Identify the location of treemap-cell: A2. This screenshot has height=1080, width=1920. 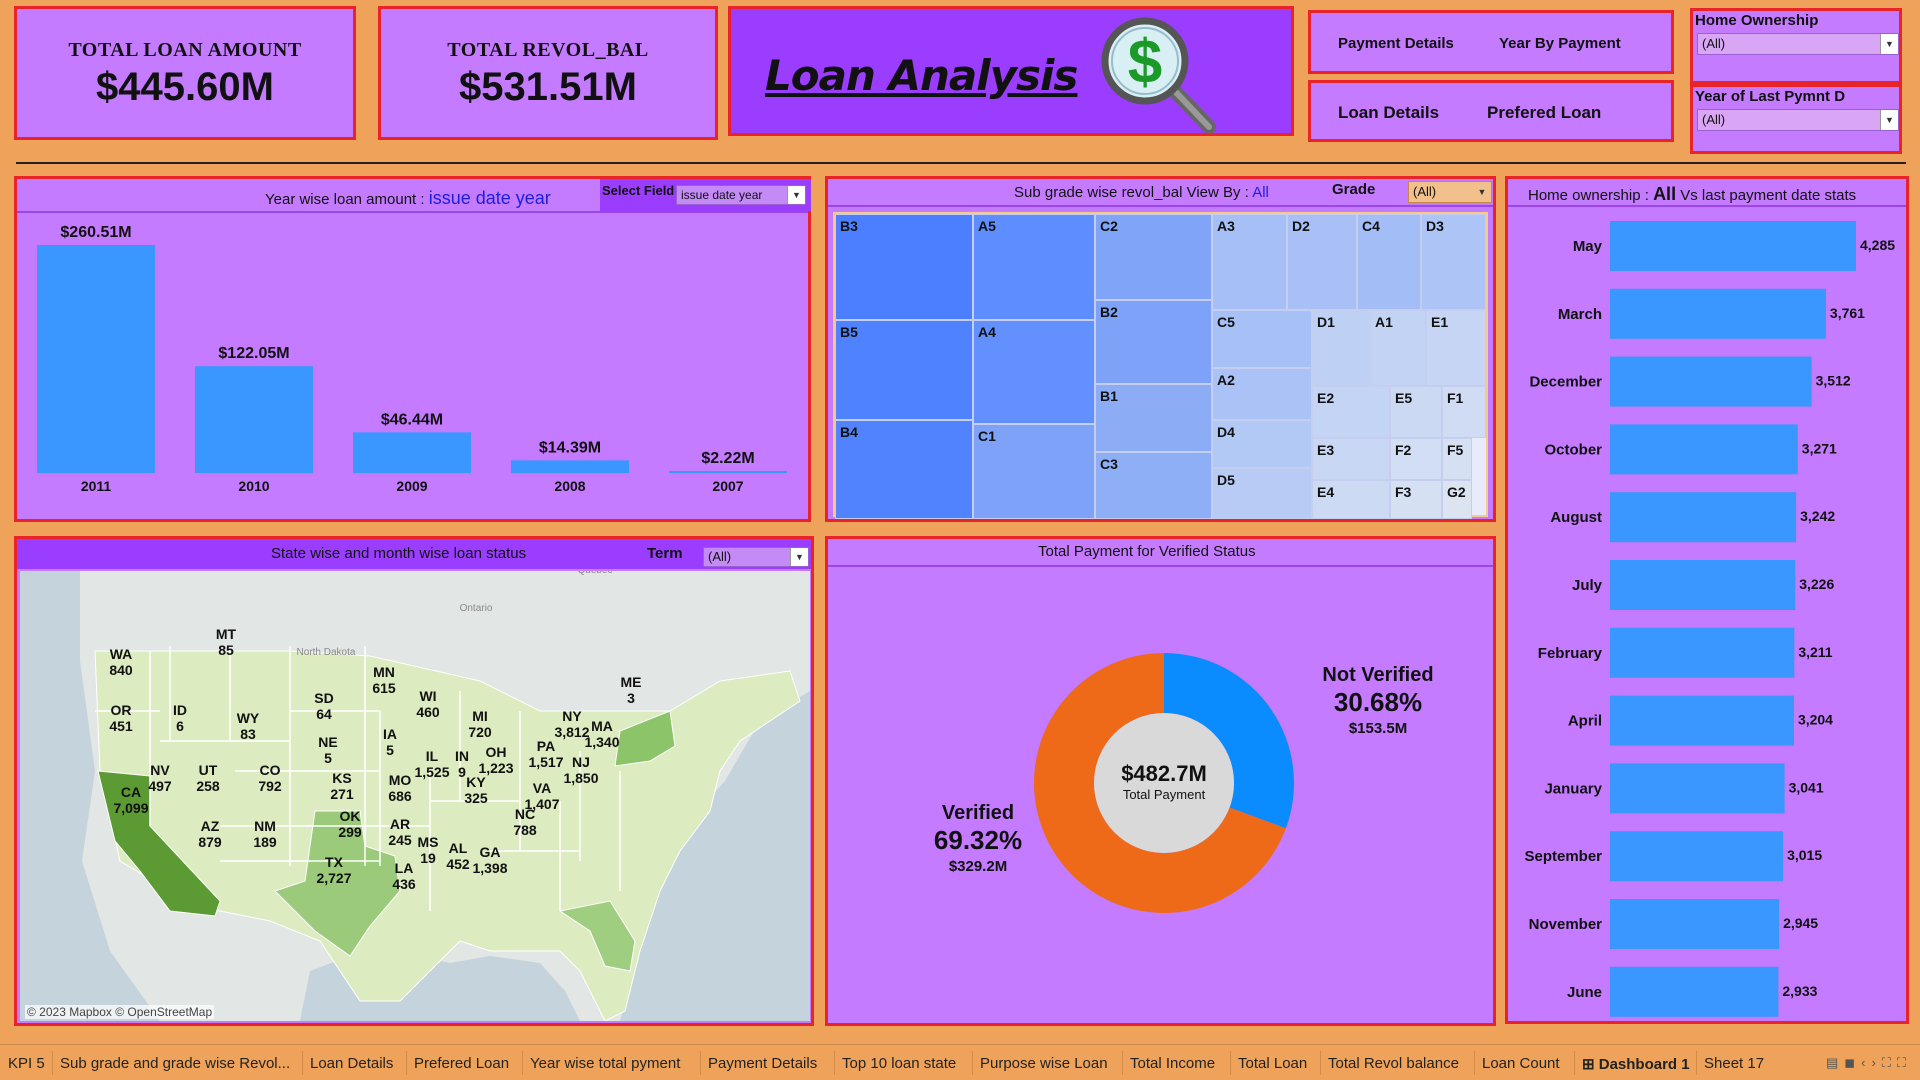
(1262, 394).